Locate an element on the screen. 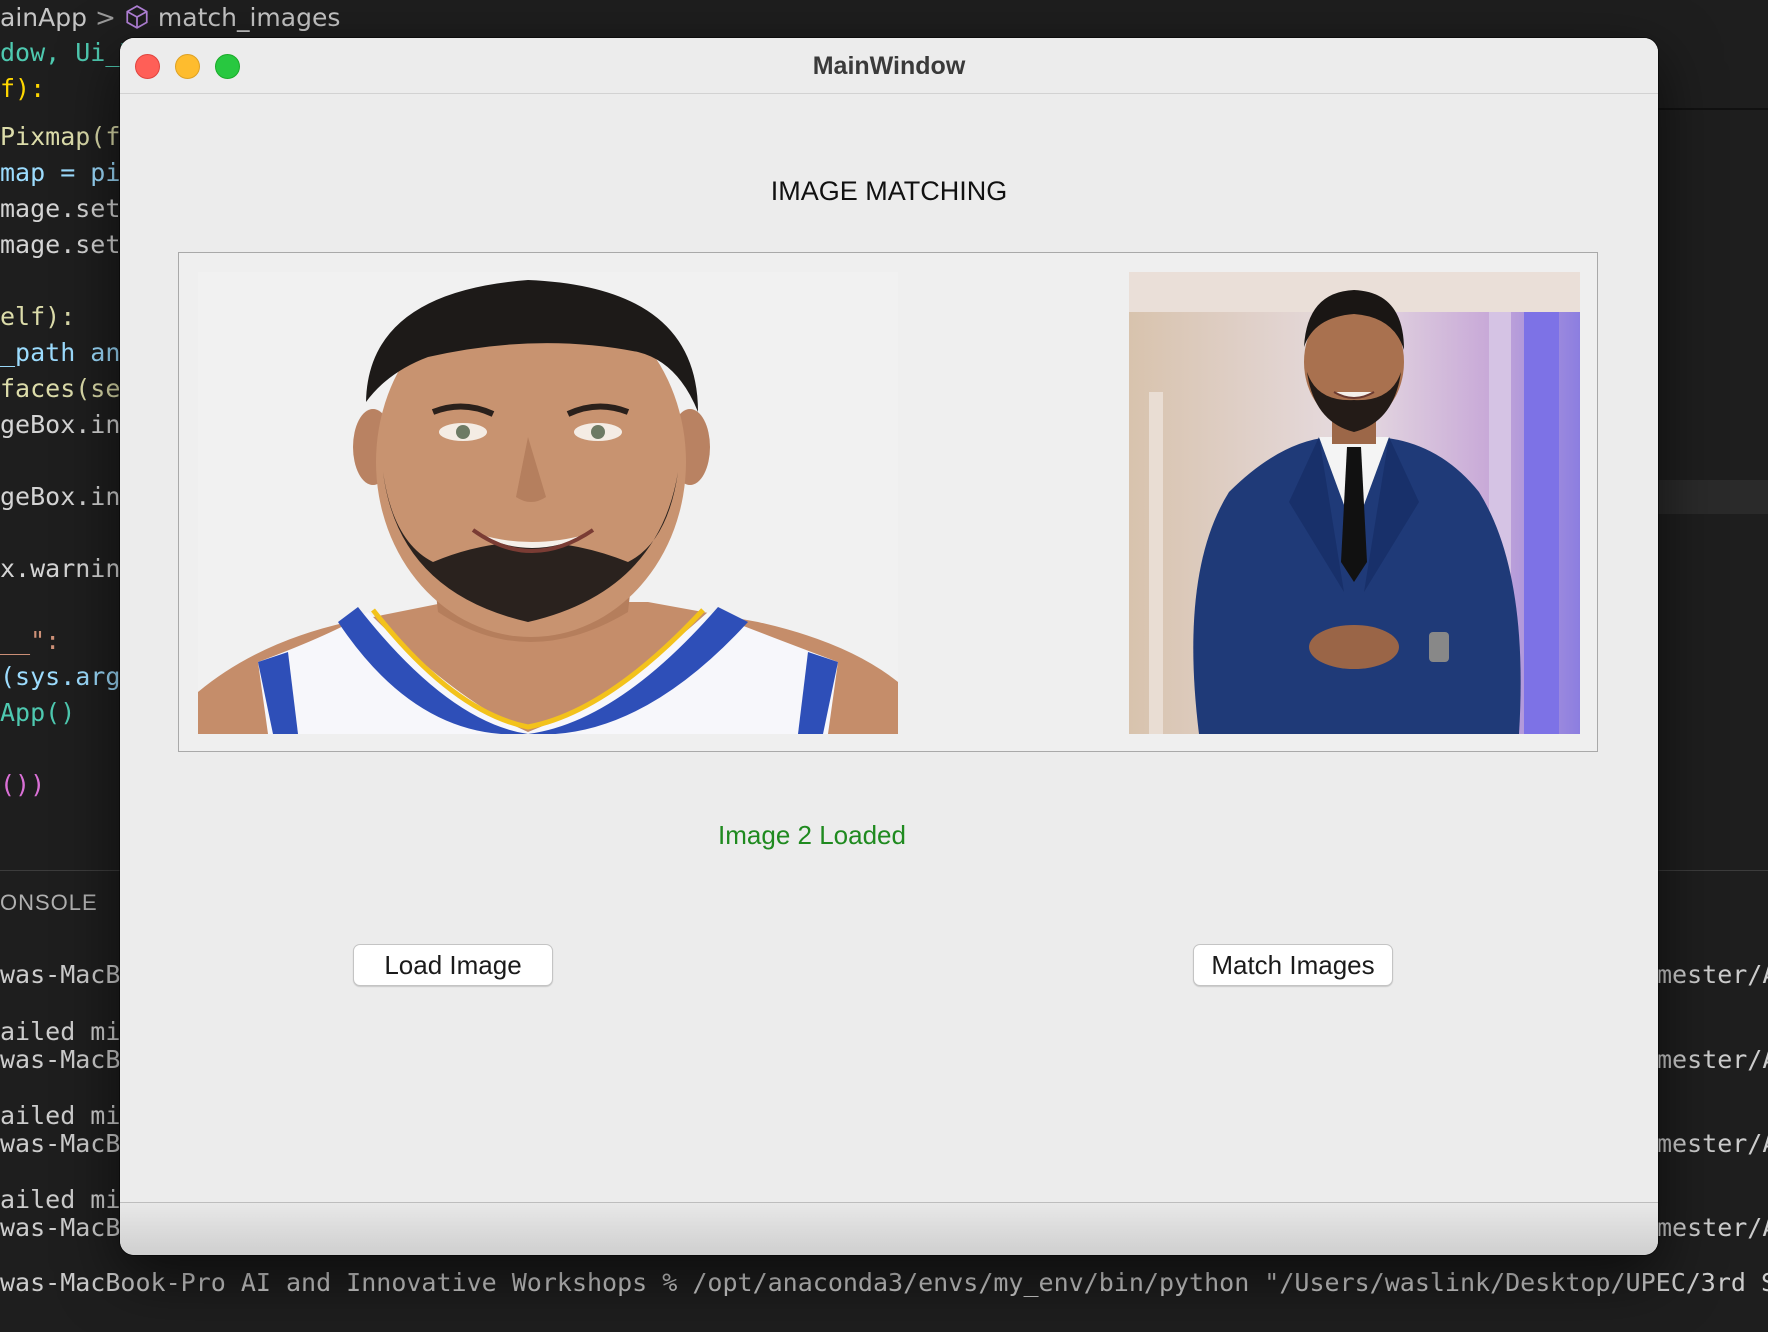  cube-icon is located at coordinates (137, 17).